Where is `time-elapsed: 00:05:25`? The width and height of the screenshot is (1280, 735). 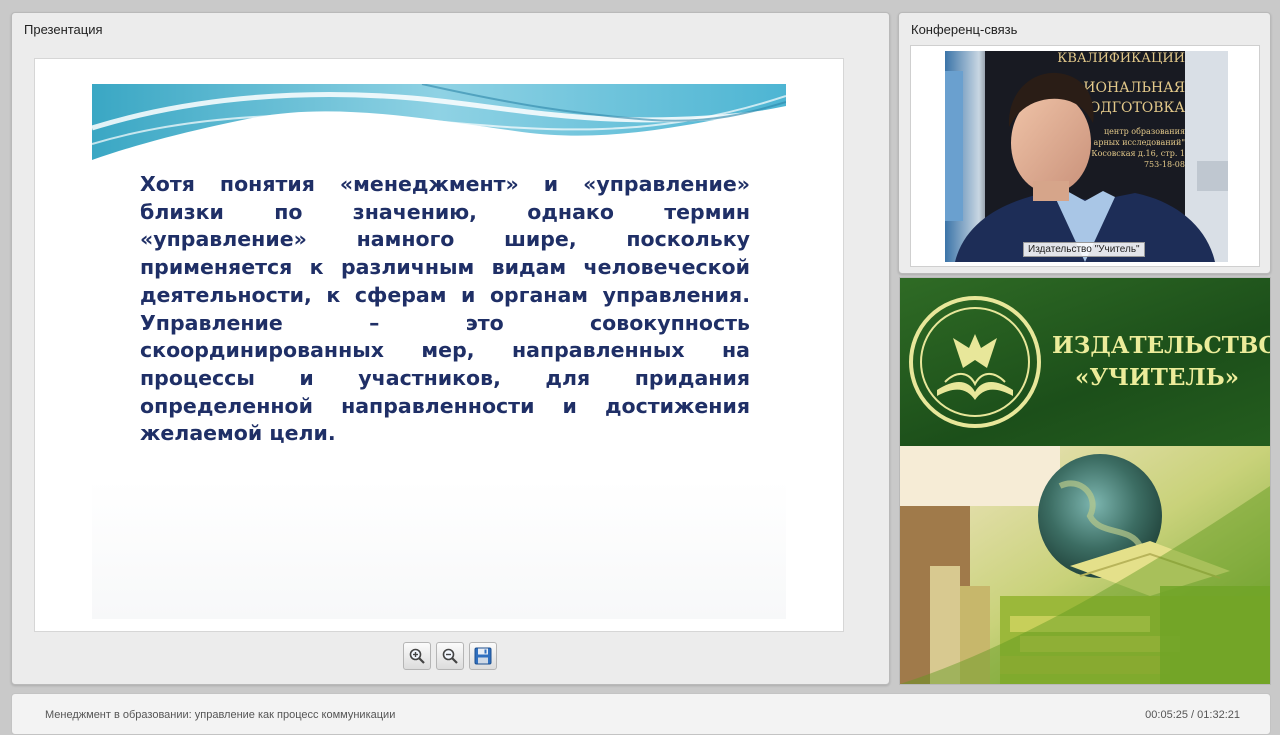 time-elapsed: 00:05:25 is located at coordinates (1166, 715).